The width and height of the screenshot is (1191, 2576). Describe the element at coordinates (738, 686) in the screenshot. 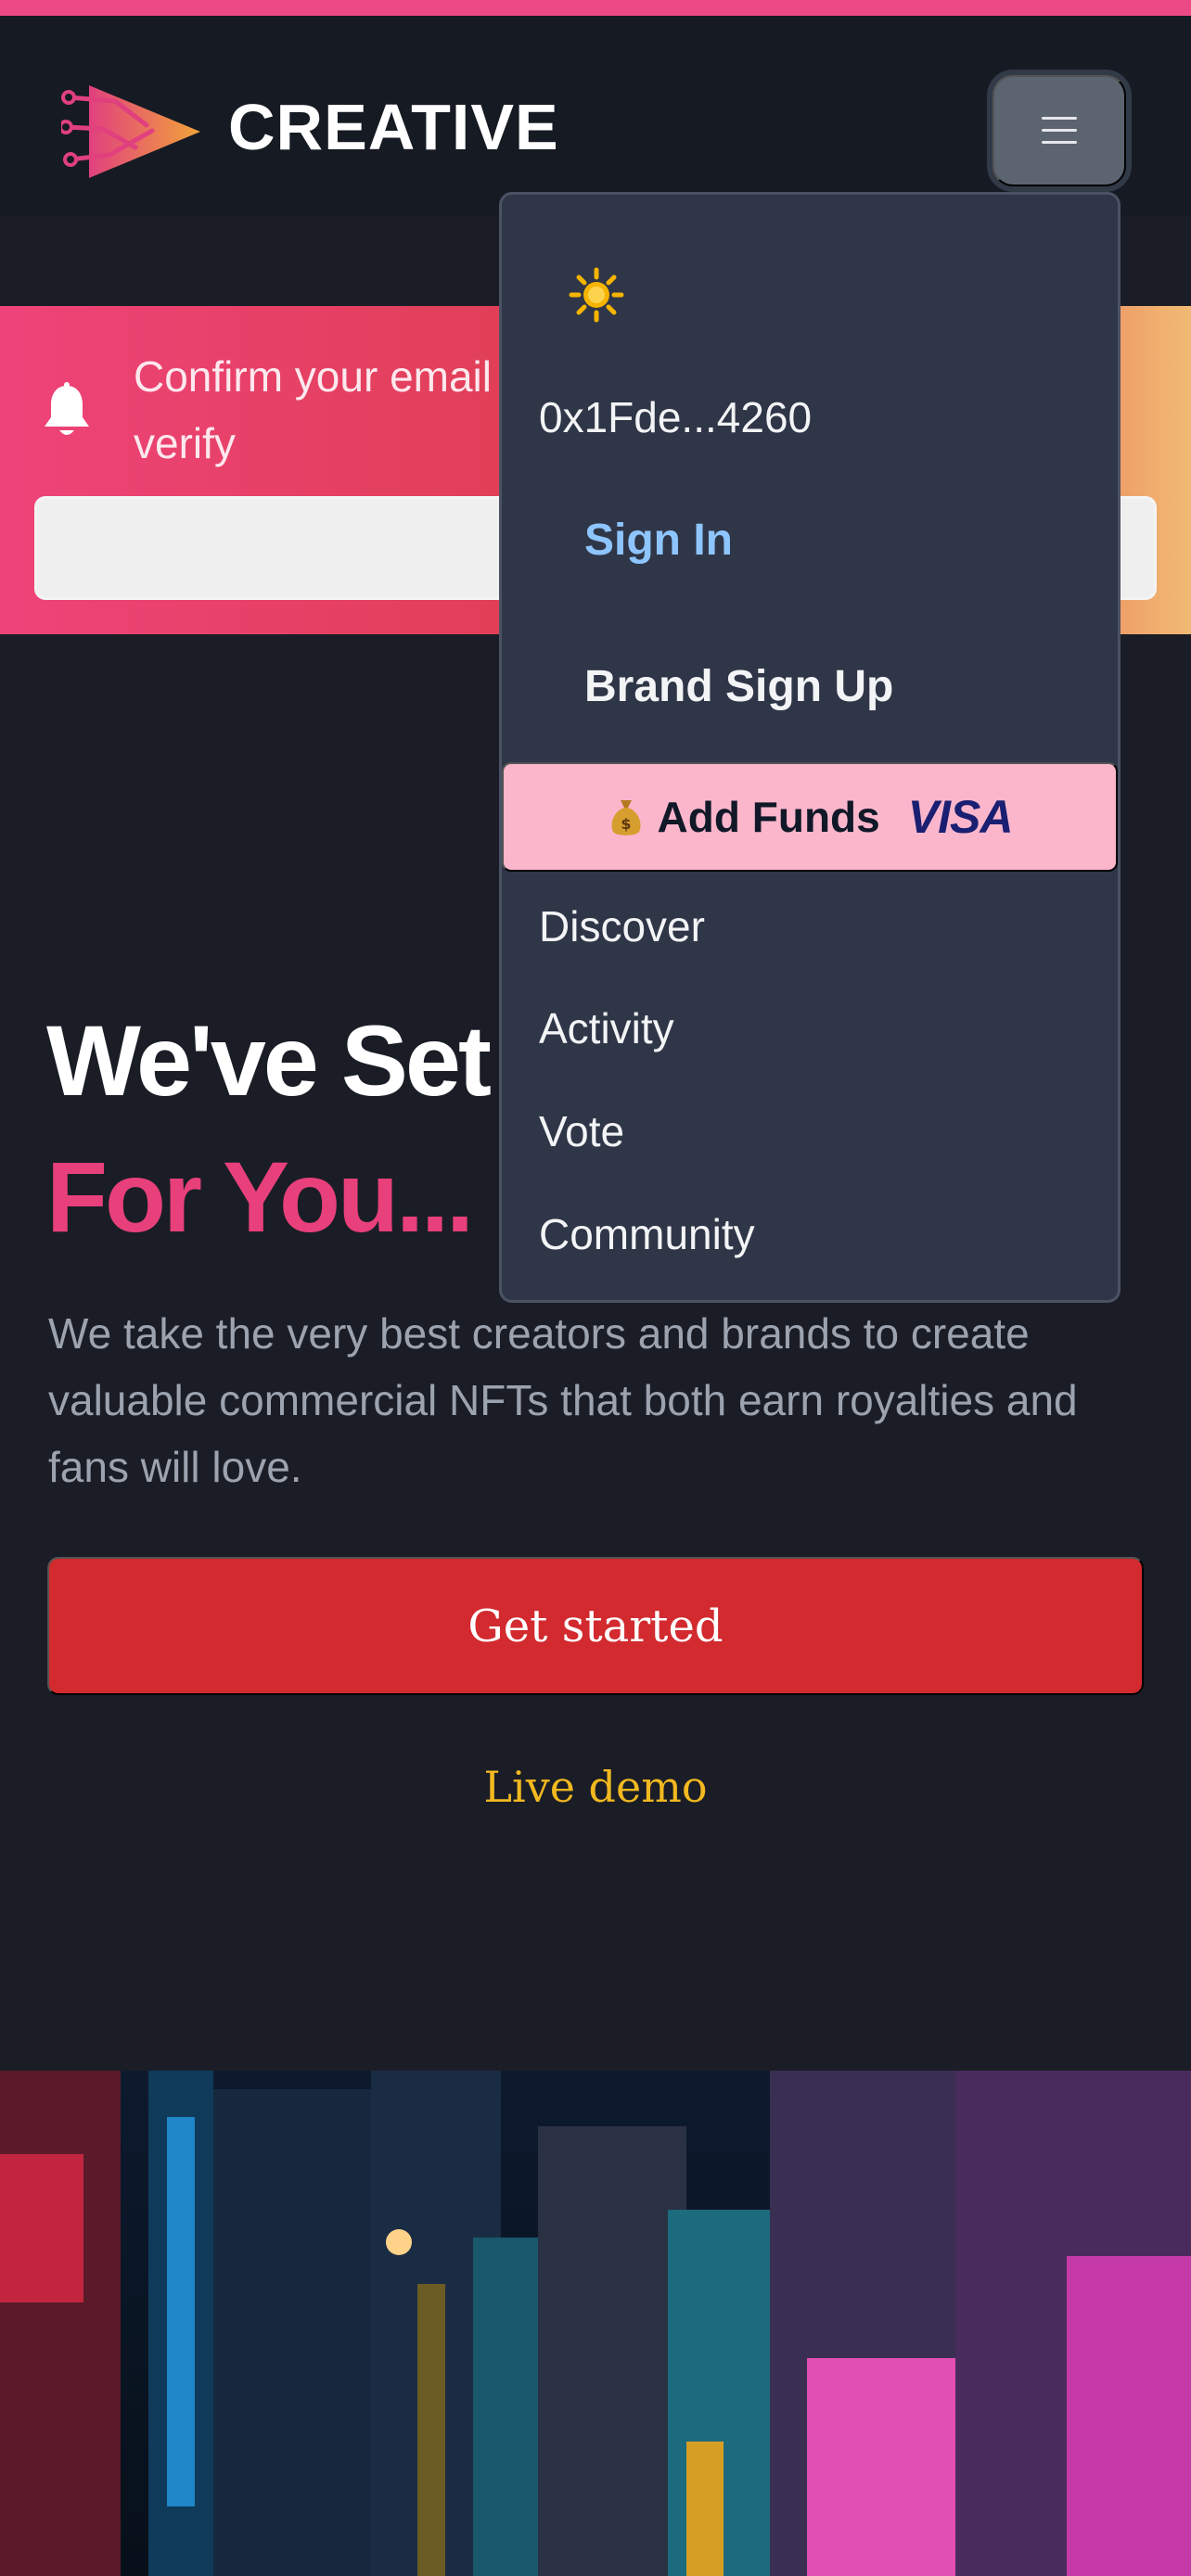

I see `brand-sign-up-link: Brand Sign Up` at that location.